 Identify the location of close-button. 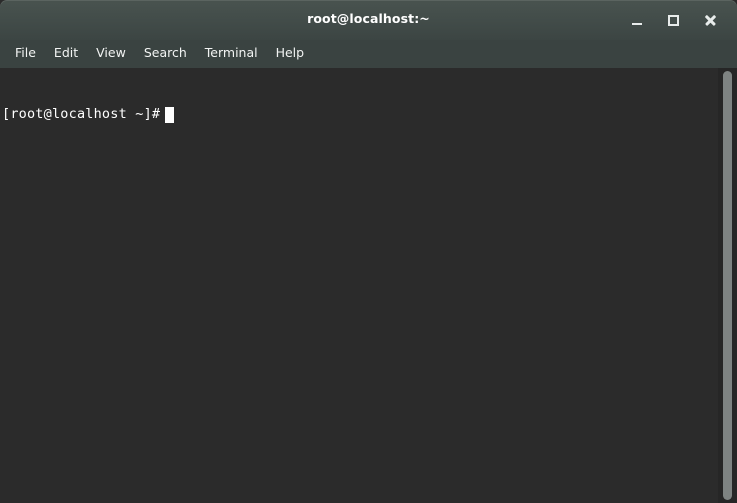
(710, 20).